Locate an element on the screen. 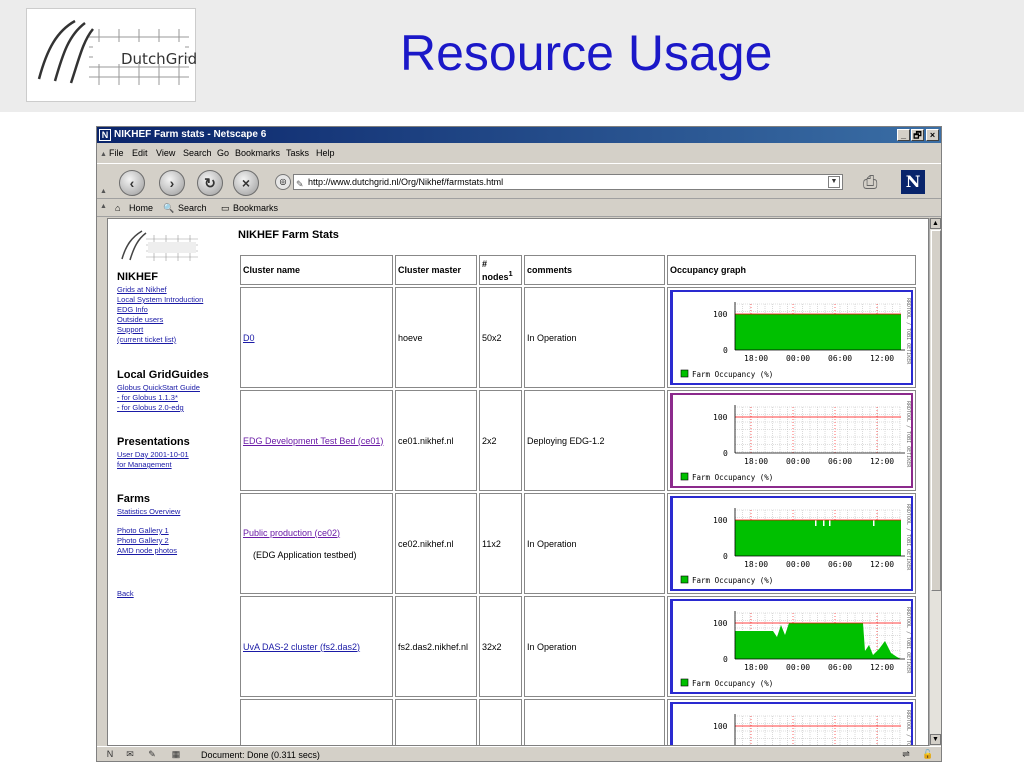 This screenshot has width=1024, height=768. search-go-icon: ◎ is located at coordinates (283, 182).